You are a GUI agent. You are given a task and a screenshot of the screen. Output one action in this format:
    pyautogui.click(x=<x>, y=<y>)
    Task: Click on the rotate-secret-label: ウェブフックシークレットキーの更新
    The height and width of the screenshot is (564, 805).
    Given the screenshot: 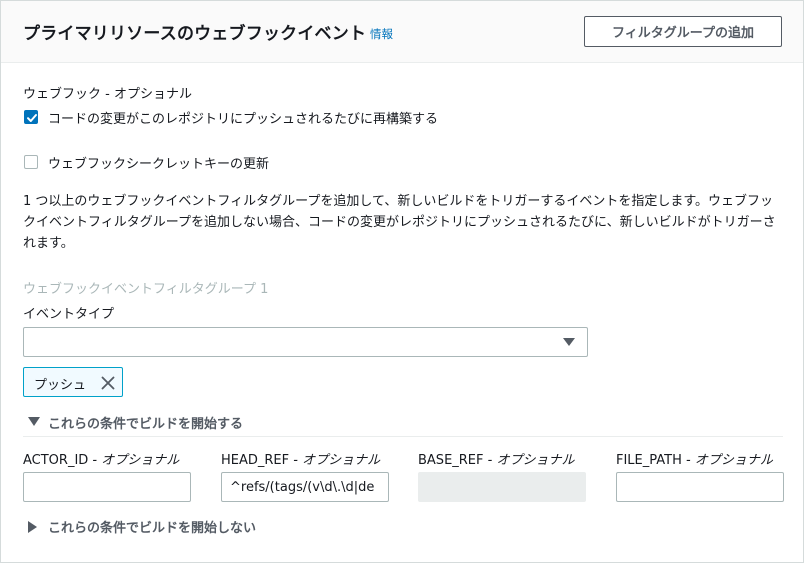 What is the action you would take?
    pyautogui.click(x=159, y=164)
    